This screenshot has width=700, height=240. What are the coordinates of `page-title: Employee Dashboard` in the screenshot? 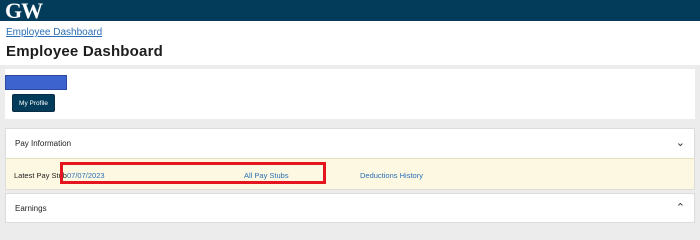 It's located at (84, 51).